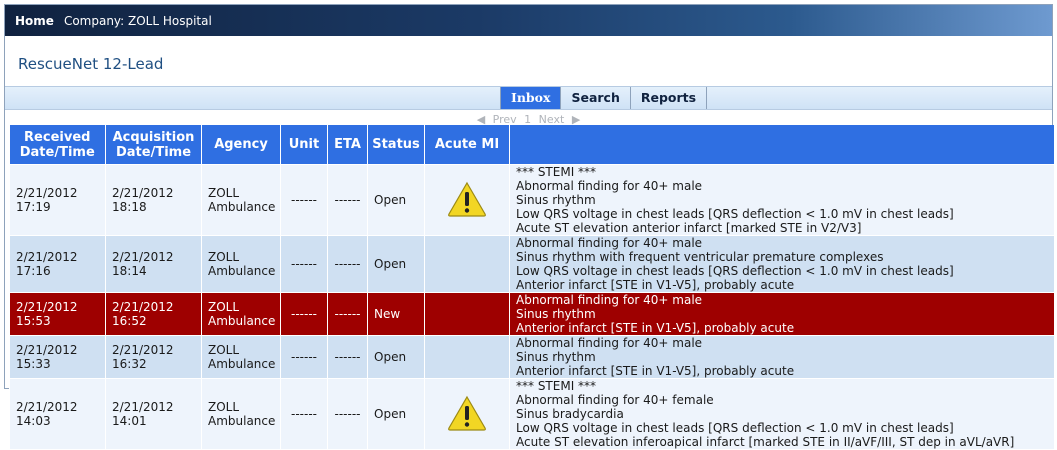  What do you see at coordinates (153, 200) in the screenshot?
I see `acquisition-cell: 2/21/2012 18:18` at bounding box center [153, 200].